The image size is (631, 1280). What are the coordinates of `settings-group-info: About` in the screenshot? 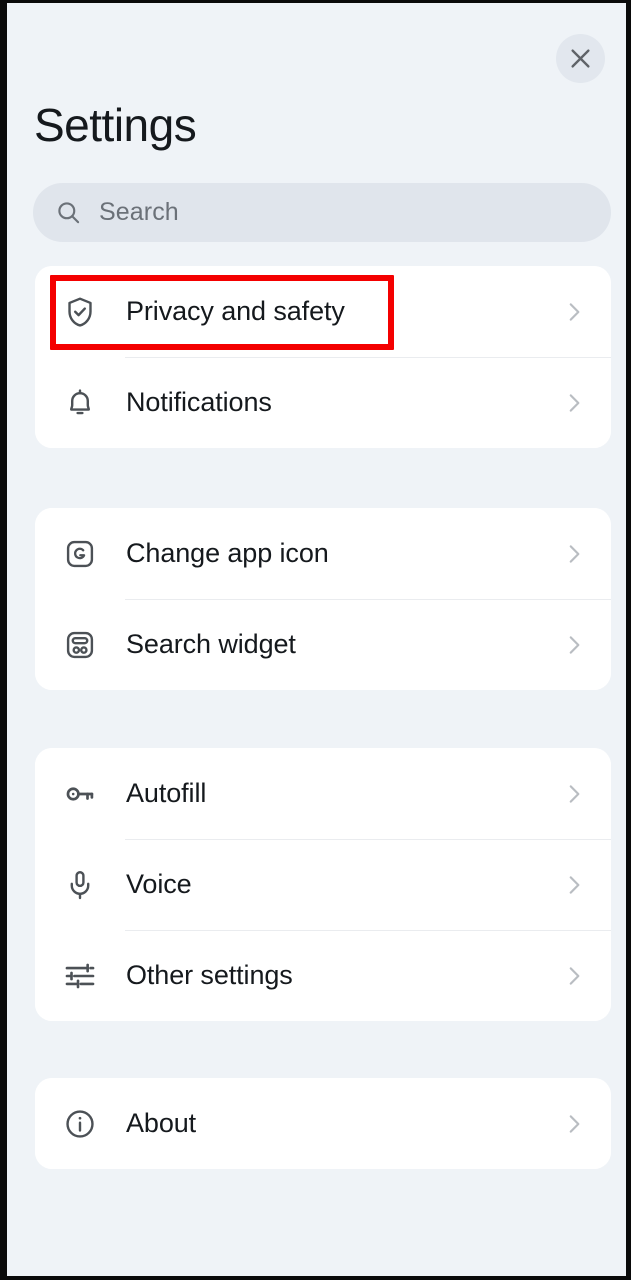 It's located at (323, 1123).